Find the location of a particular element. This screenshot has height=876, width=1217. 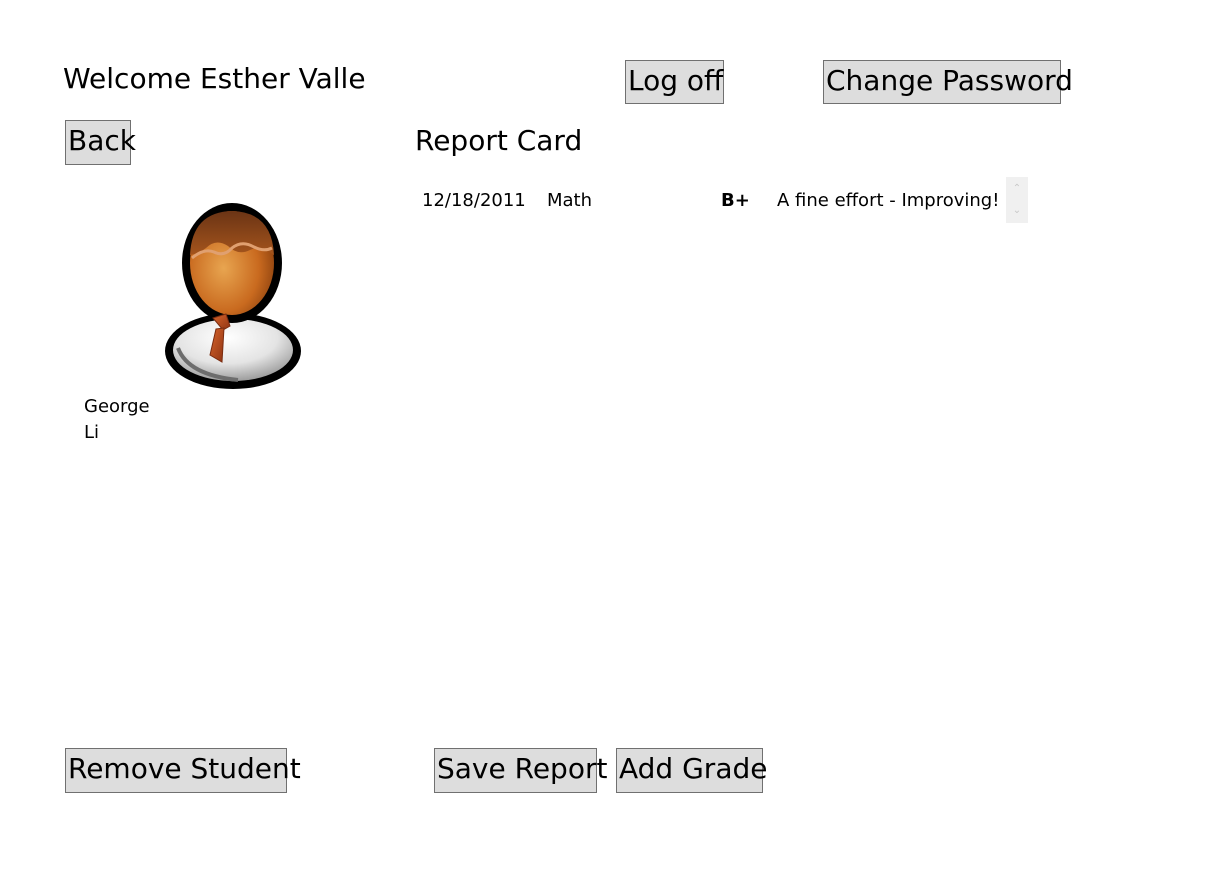

grade-subject: Math is located at coordinates (570, 200).